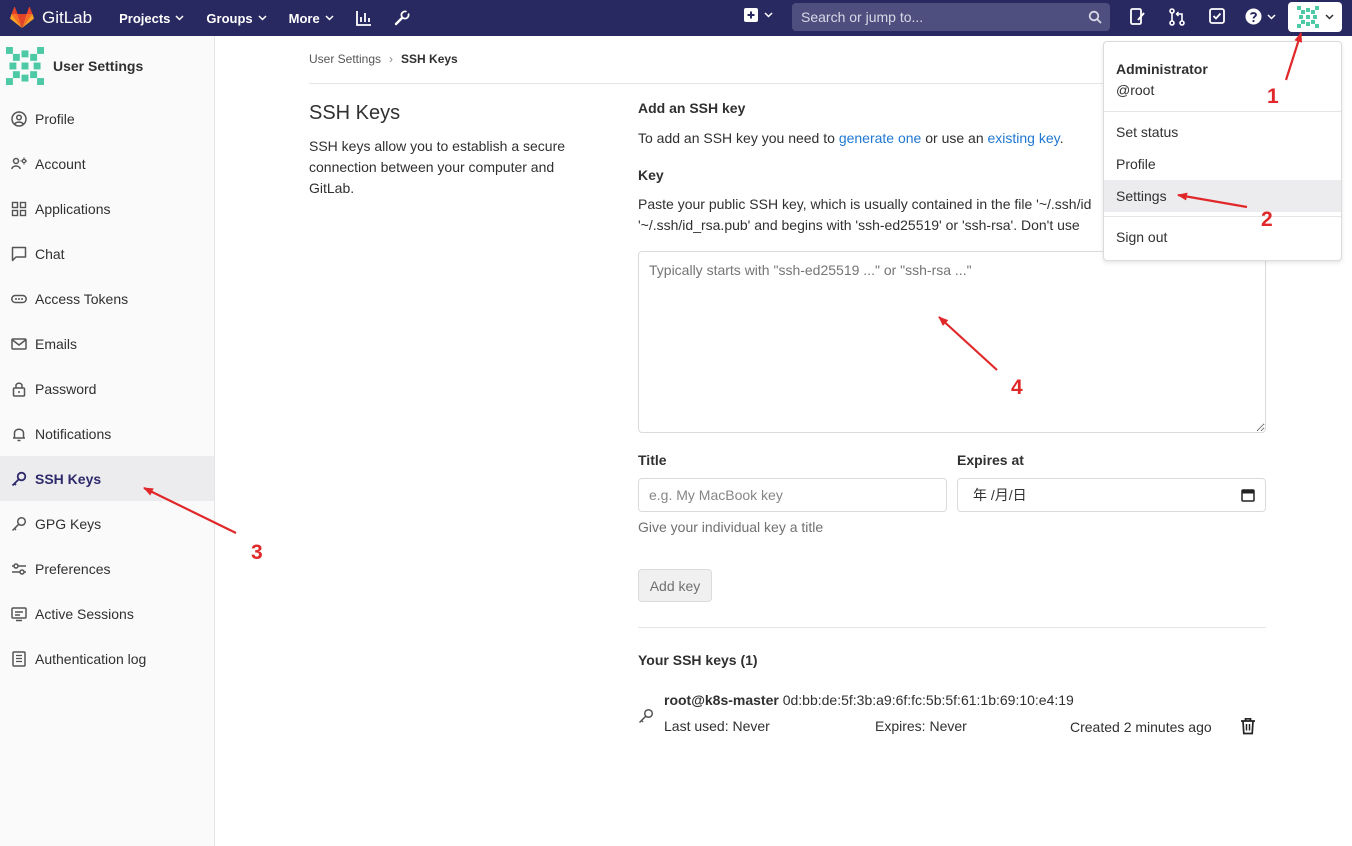  What do you see at coordinates (107, 163) in the screenshot?
I see `sidebar-item-account: Account` at bounding box center [107, 163].